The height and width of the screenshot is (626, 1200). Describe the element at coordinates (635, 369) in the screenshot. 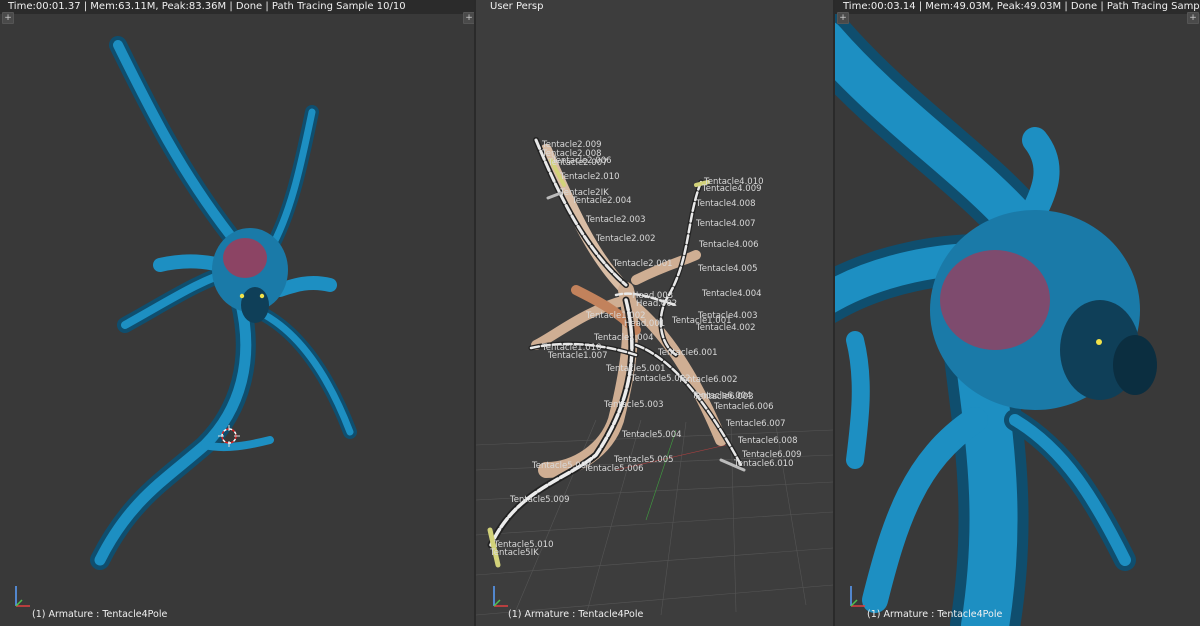

I see `bone-label: Tentacle5.001` at that location.